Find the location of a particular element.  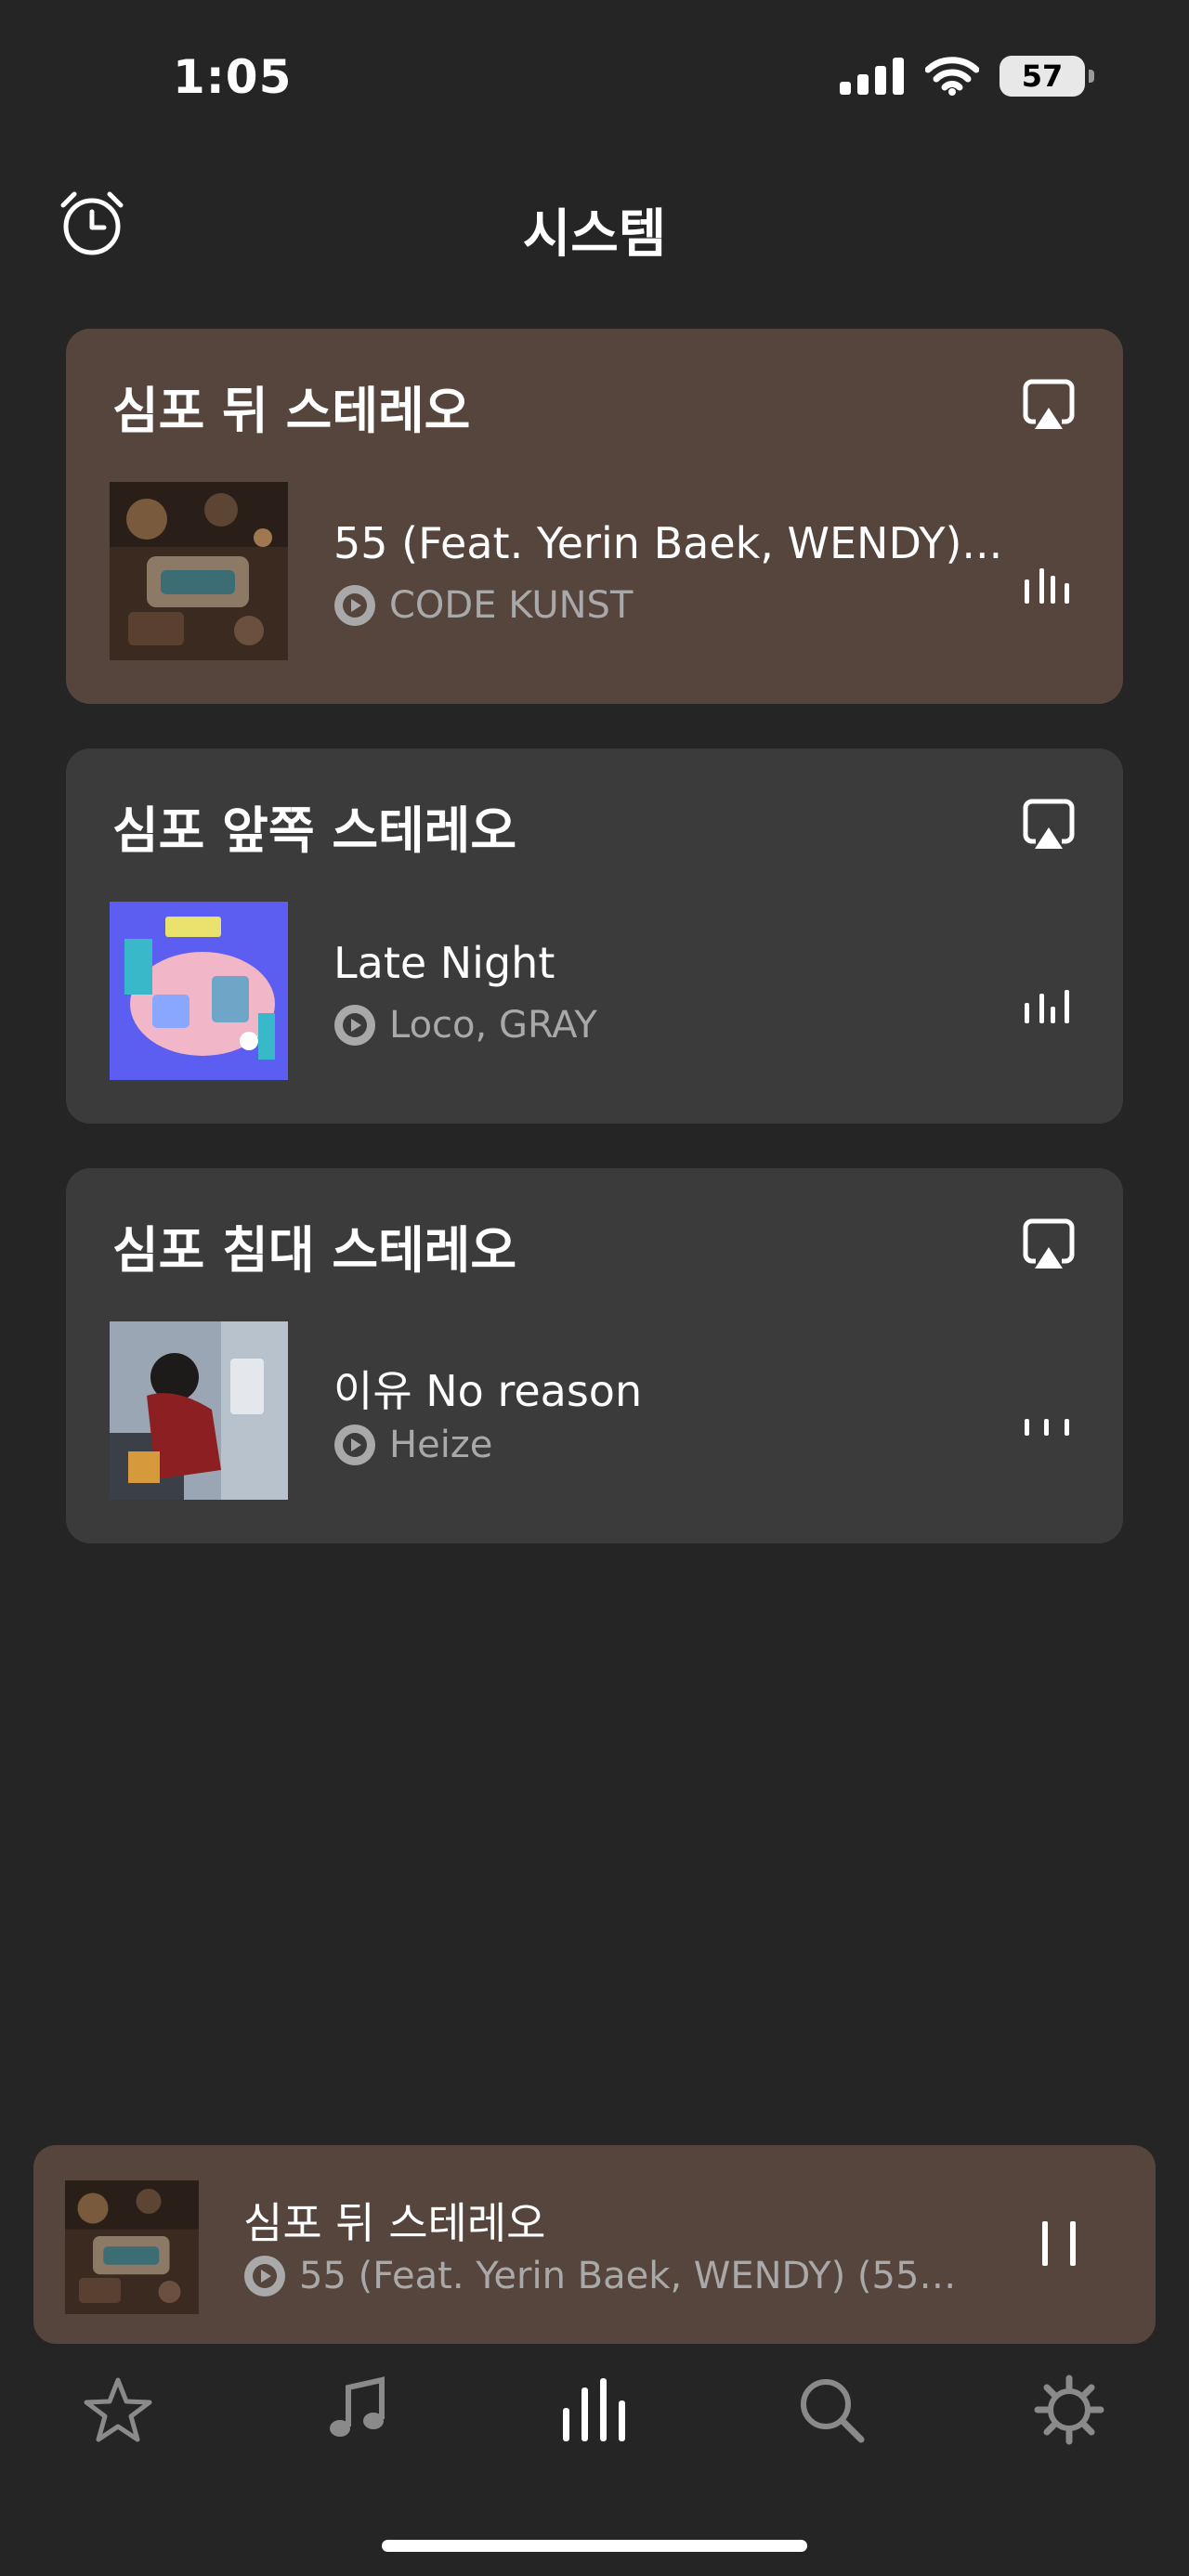

mini-room-name: 심포 뒤 스테레오 is located at coordinates (394, 2223).